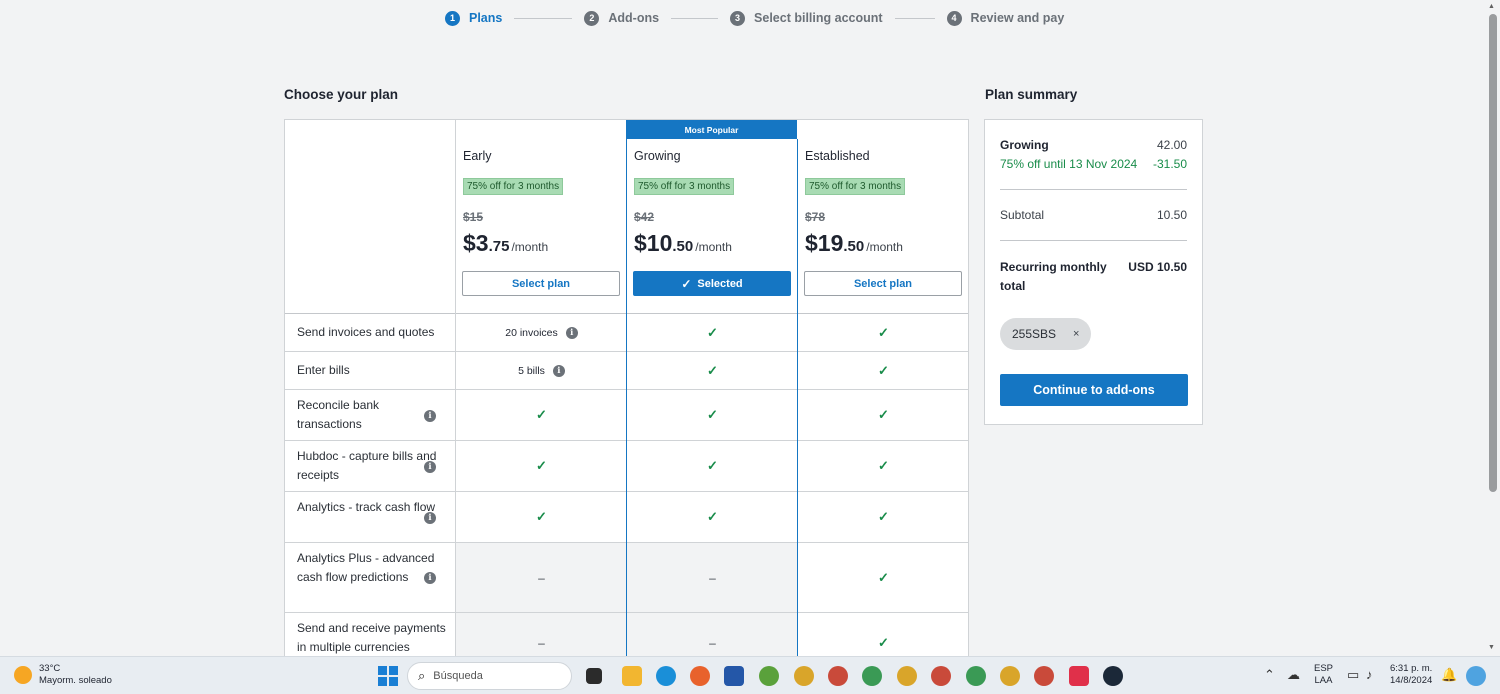 The height and width of the screenshot is (694, 1500). What do you see at coordinates (23, 675) in the screenshot?
I see `weather-sun-icon` at bounding box center [23, 675].